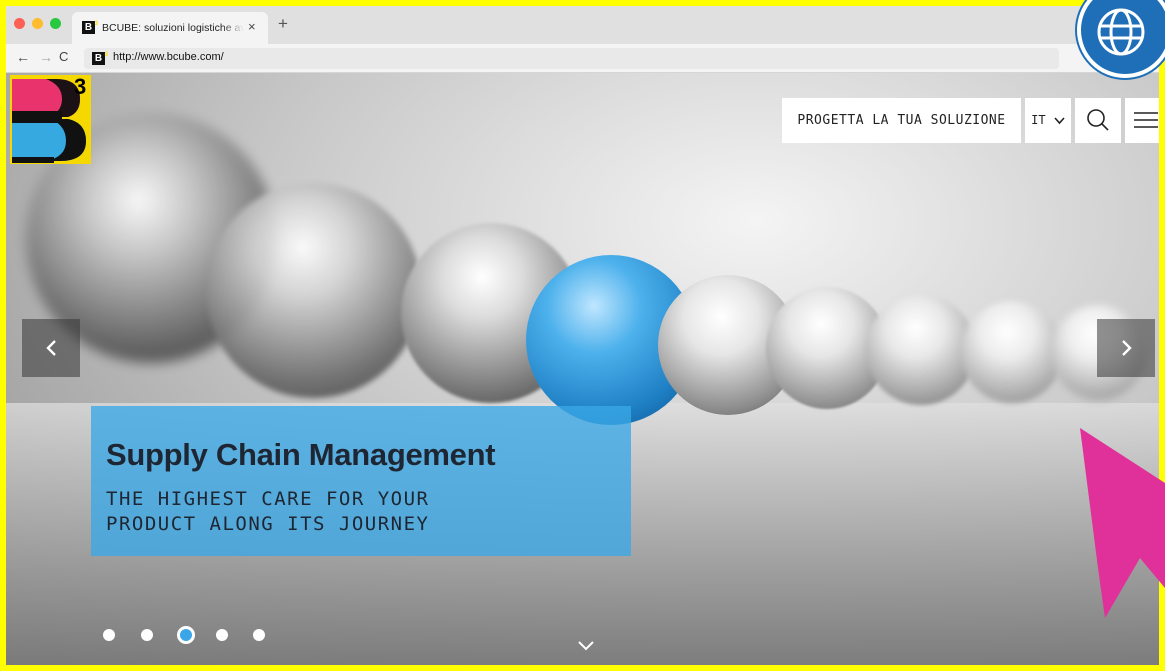 The width and height of the screenshot is (1165, 671). What do you see at coordinates (1048, 120) in the screenshot?
I see `language-selector: IT` at bounding box center [1048, 120].